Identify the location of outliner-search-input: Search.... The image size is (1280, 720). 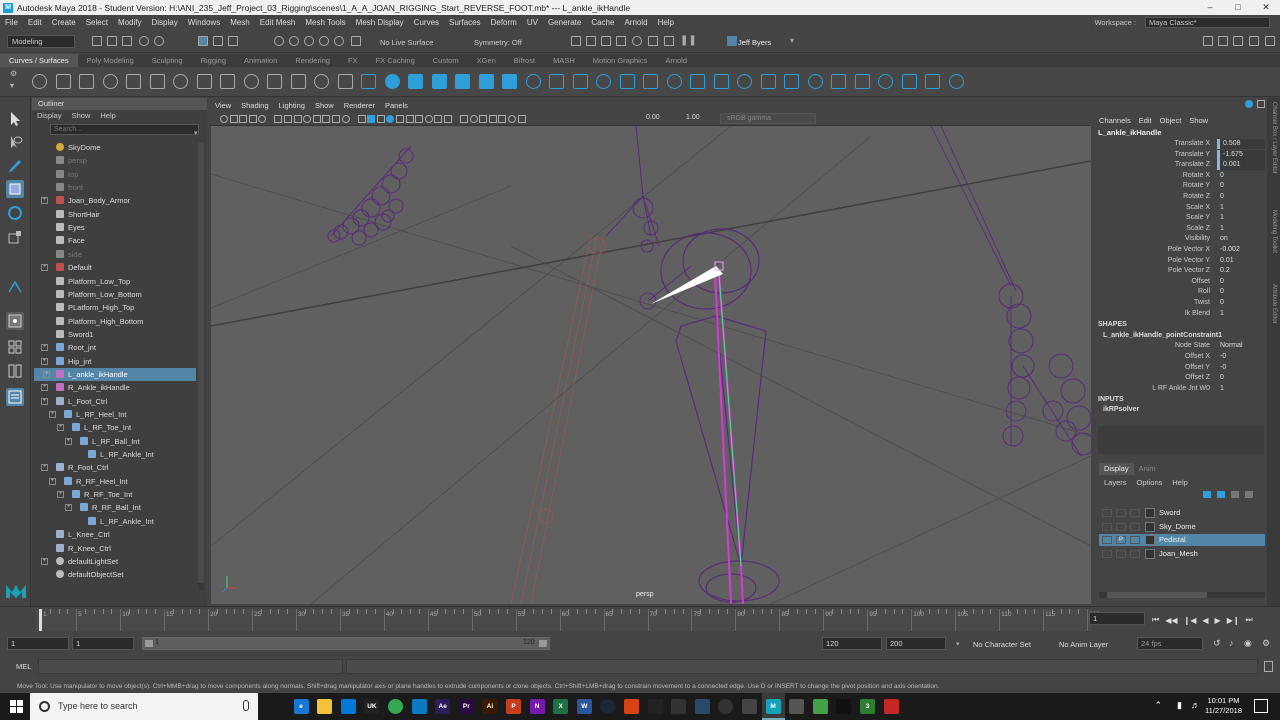
(124, 129).